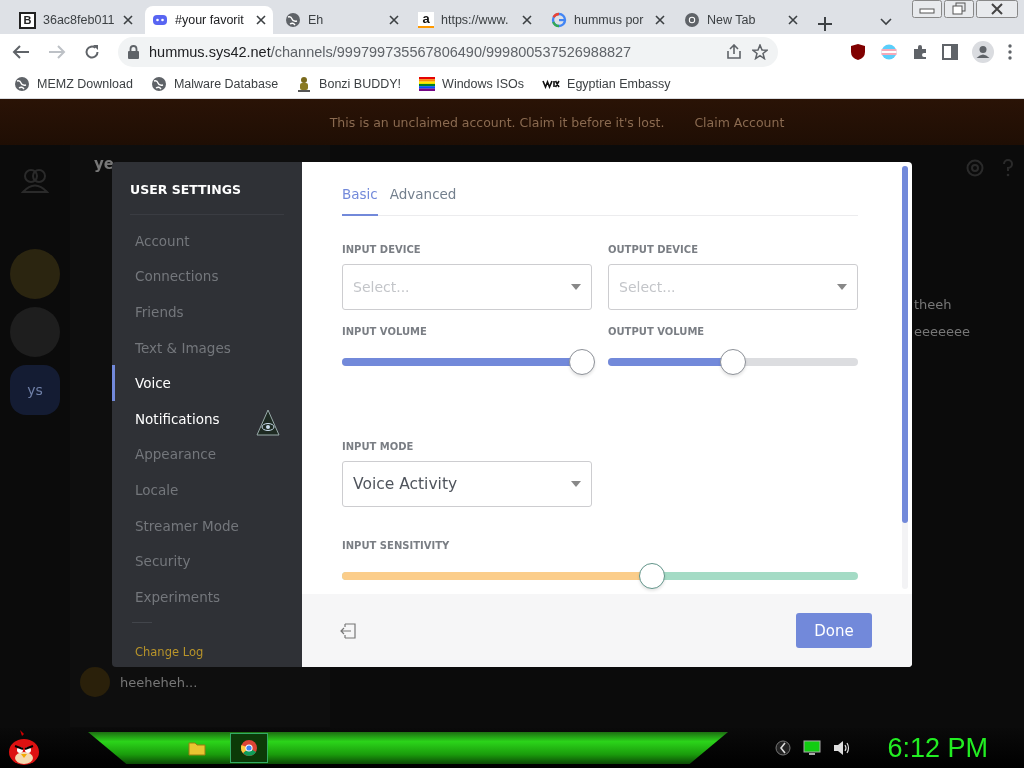 The image size is (1024, 768). Describe the element at coordinates (35, 390) in the screenshot. I see `server-icon: ys` at that location.